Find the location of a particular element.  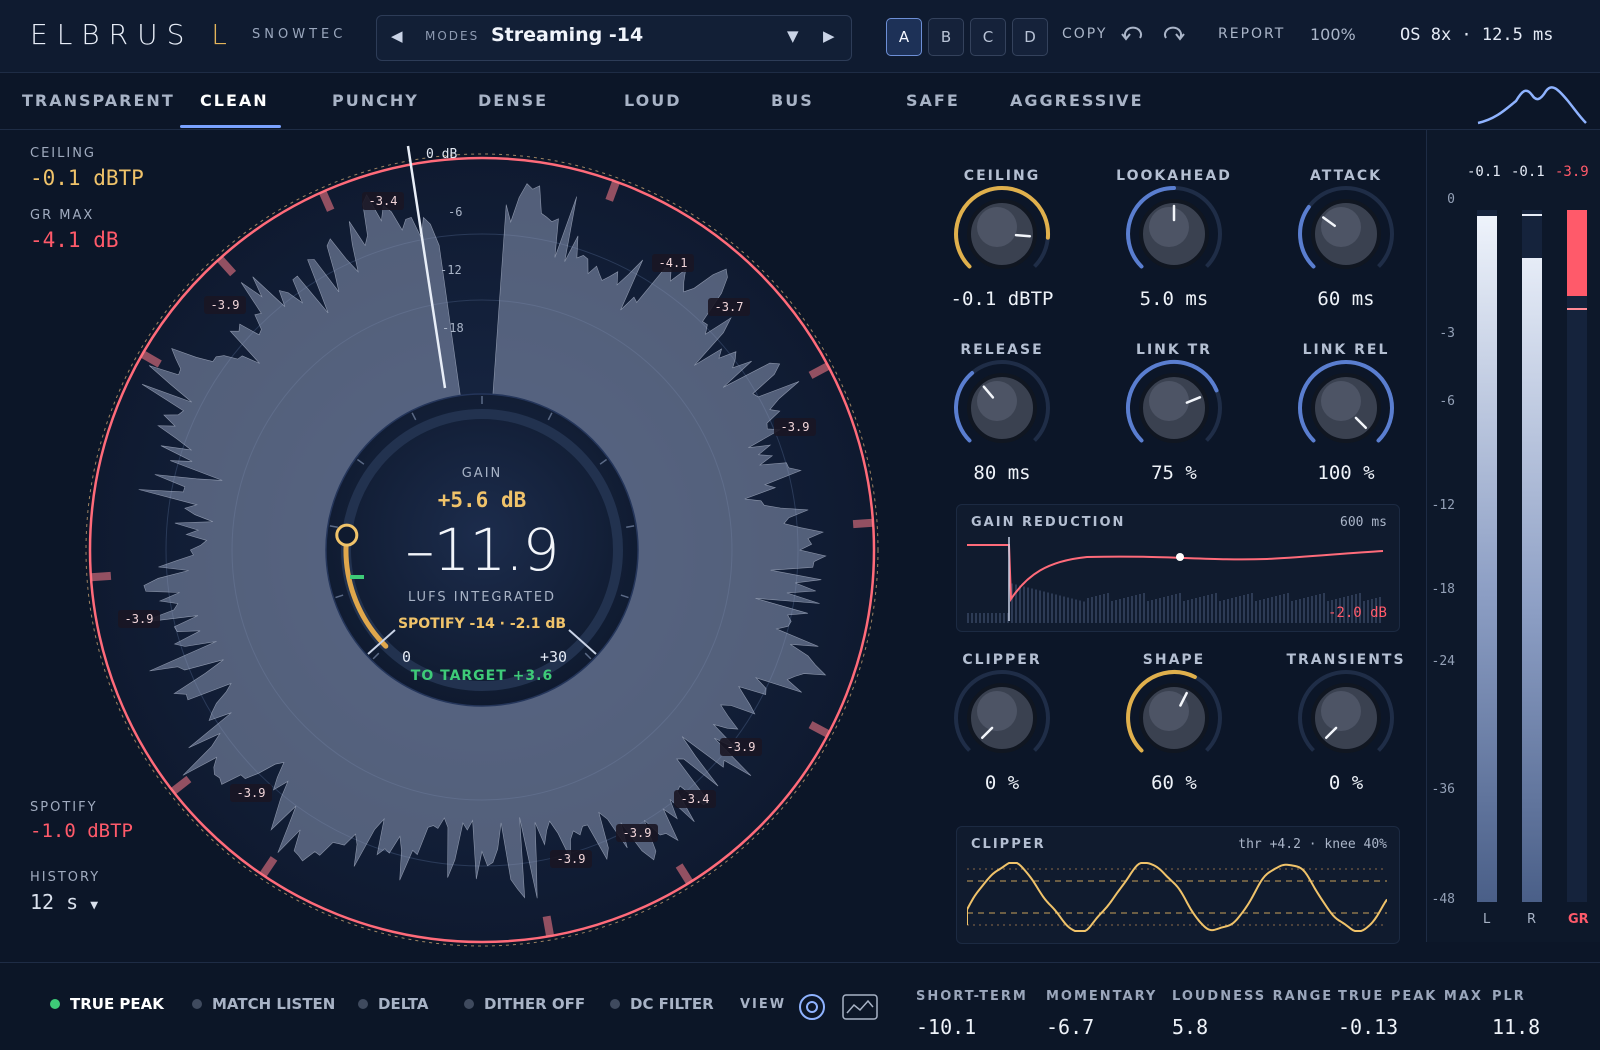

brand-logo: ELBRUS L is located at coordinates (133, 34).